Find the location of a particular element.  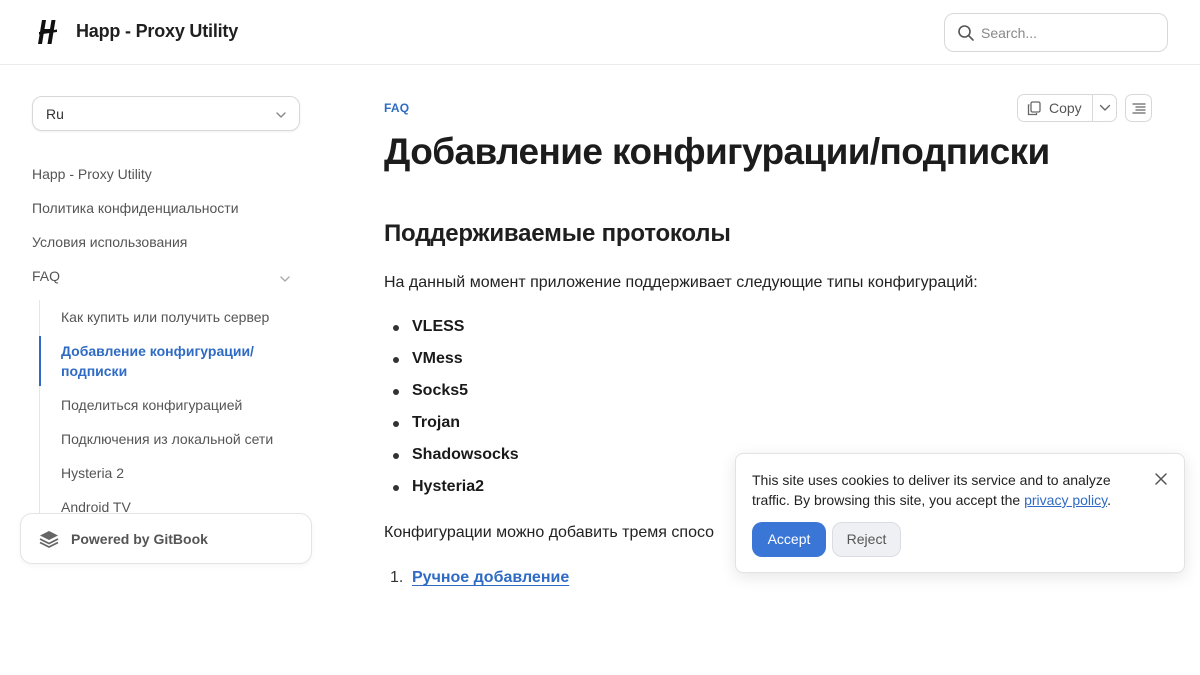

copy-button-label: Copy is located at coordinates (1065, 108).